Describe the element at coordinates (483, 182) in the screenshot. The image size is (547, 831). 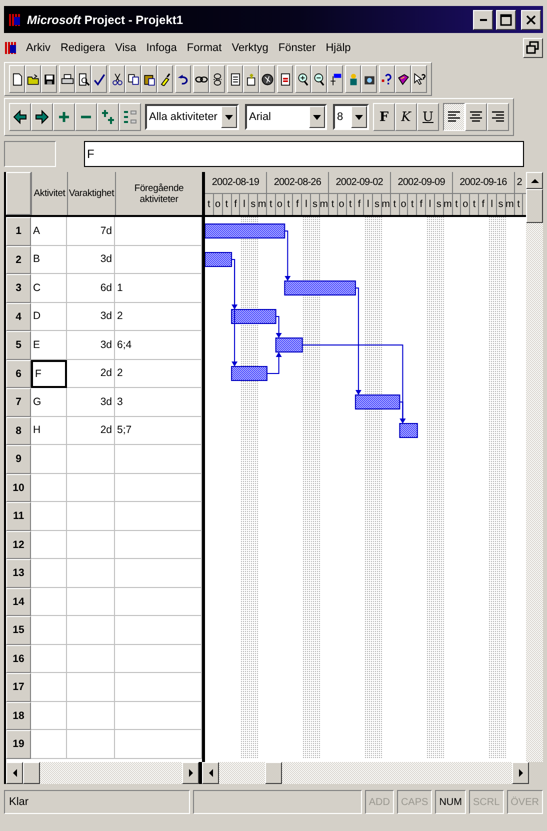
I see `week-header: 2002-09-16` at that location.